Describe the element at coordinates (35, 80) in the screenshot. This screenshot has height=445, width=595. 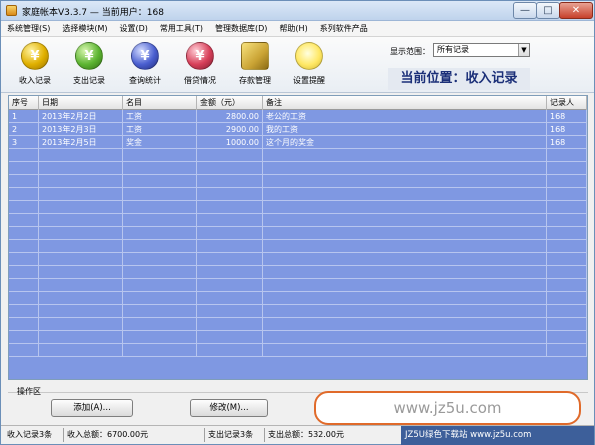
I see `income-record-label: 收入记录` at that location.